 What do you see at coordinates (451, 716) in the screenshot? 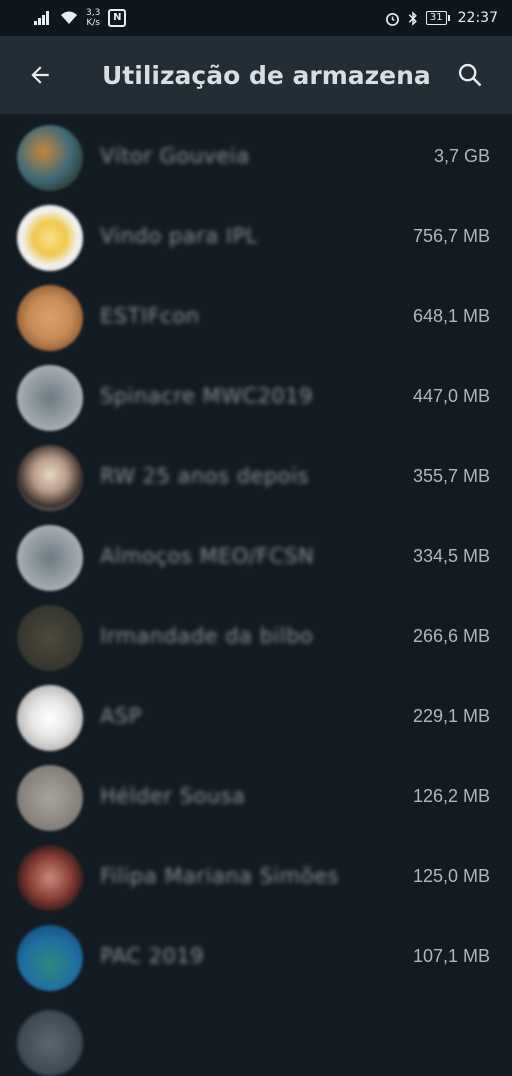
I see `chat-size: 229,1 MB` at bounding box center [451, 716].